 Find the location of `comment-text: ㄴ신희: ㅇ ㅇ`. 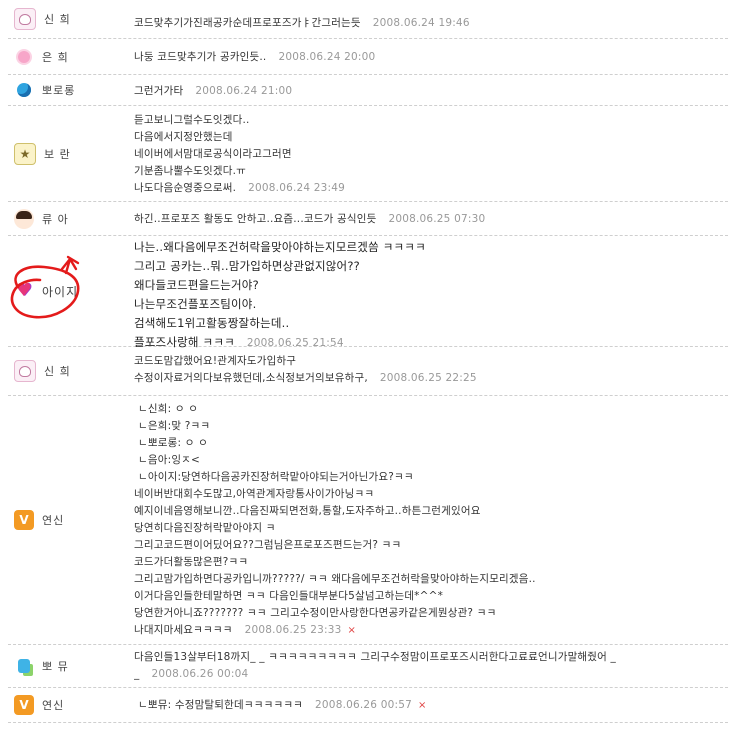

comment-text: ㄴ신희: ㅇ ㅇ is located at coordinates (168, 409).